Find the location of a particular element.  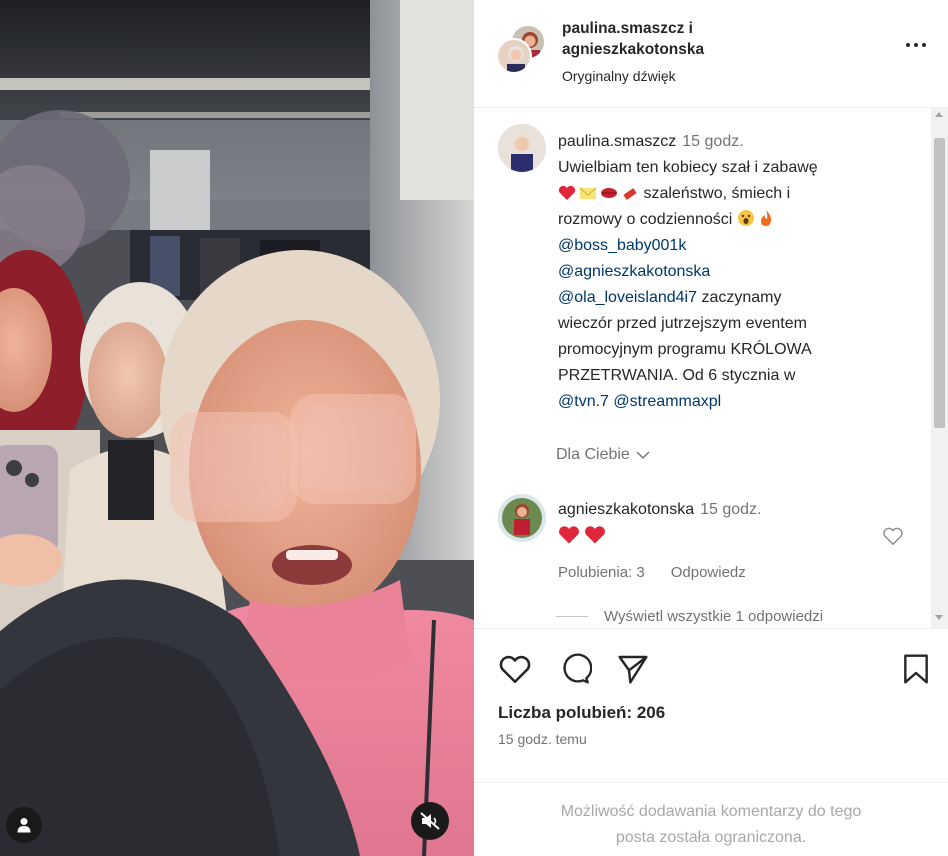

tagged-users-button is located at coordinates (24, 825).